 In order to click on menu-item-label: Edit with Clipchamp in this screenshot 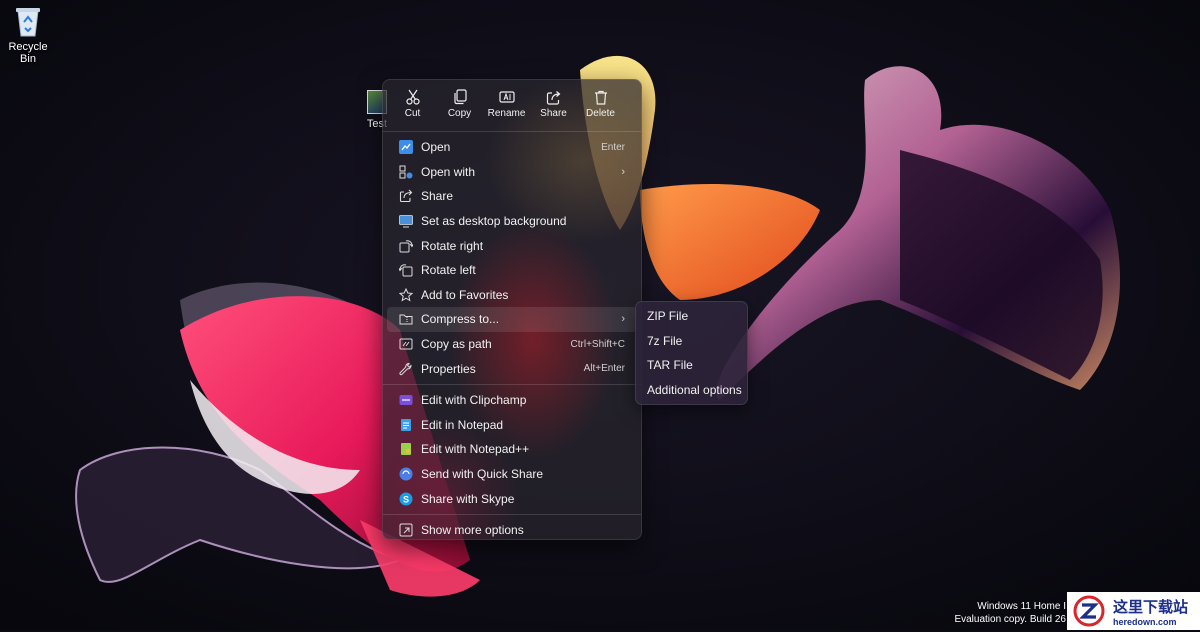, I will do `click(474, 400)`.